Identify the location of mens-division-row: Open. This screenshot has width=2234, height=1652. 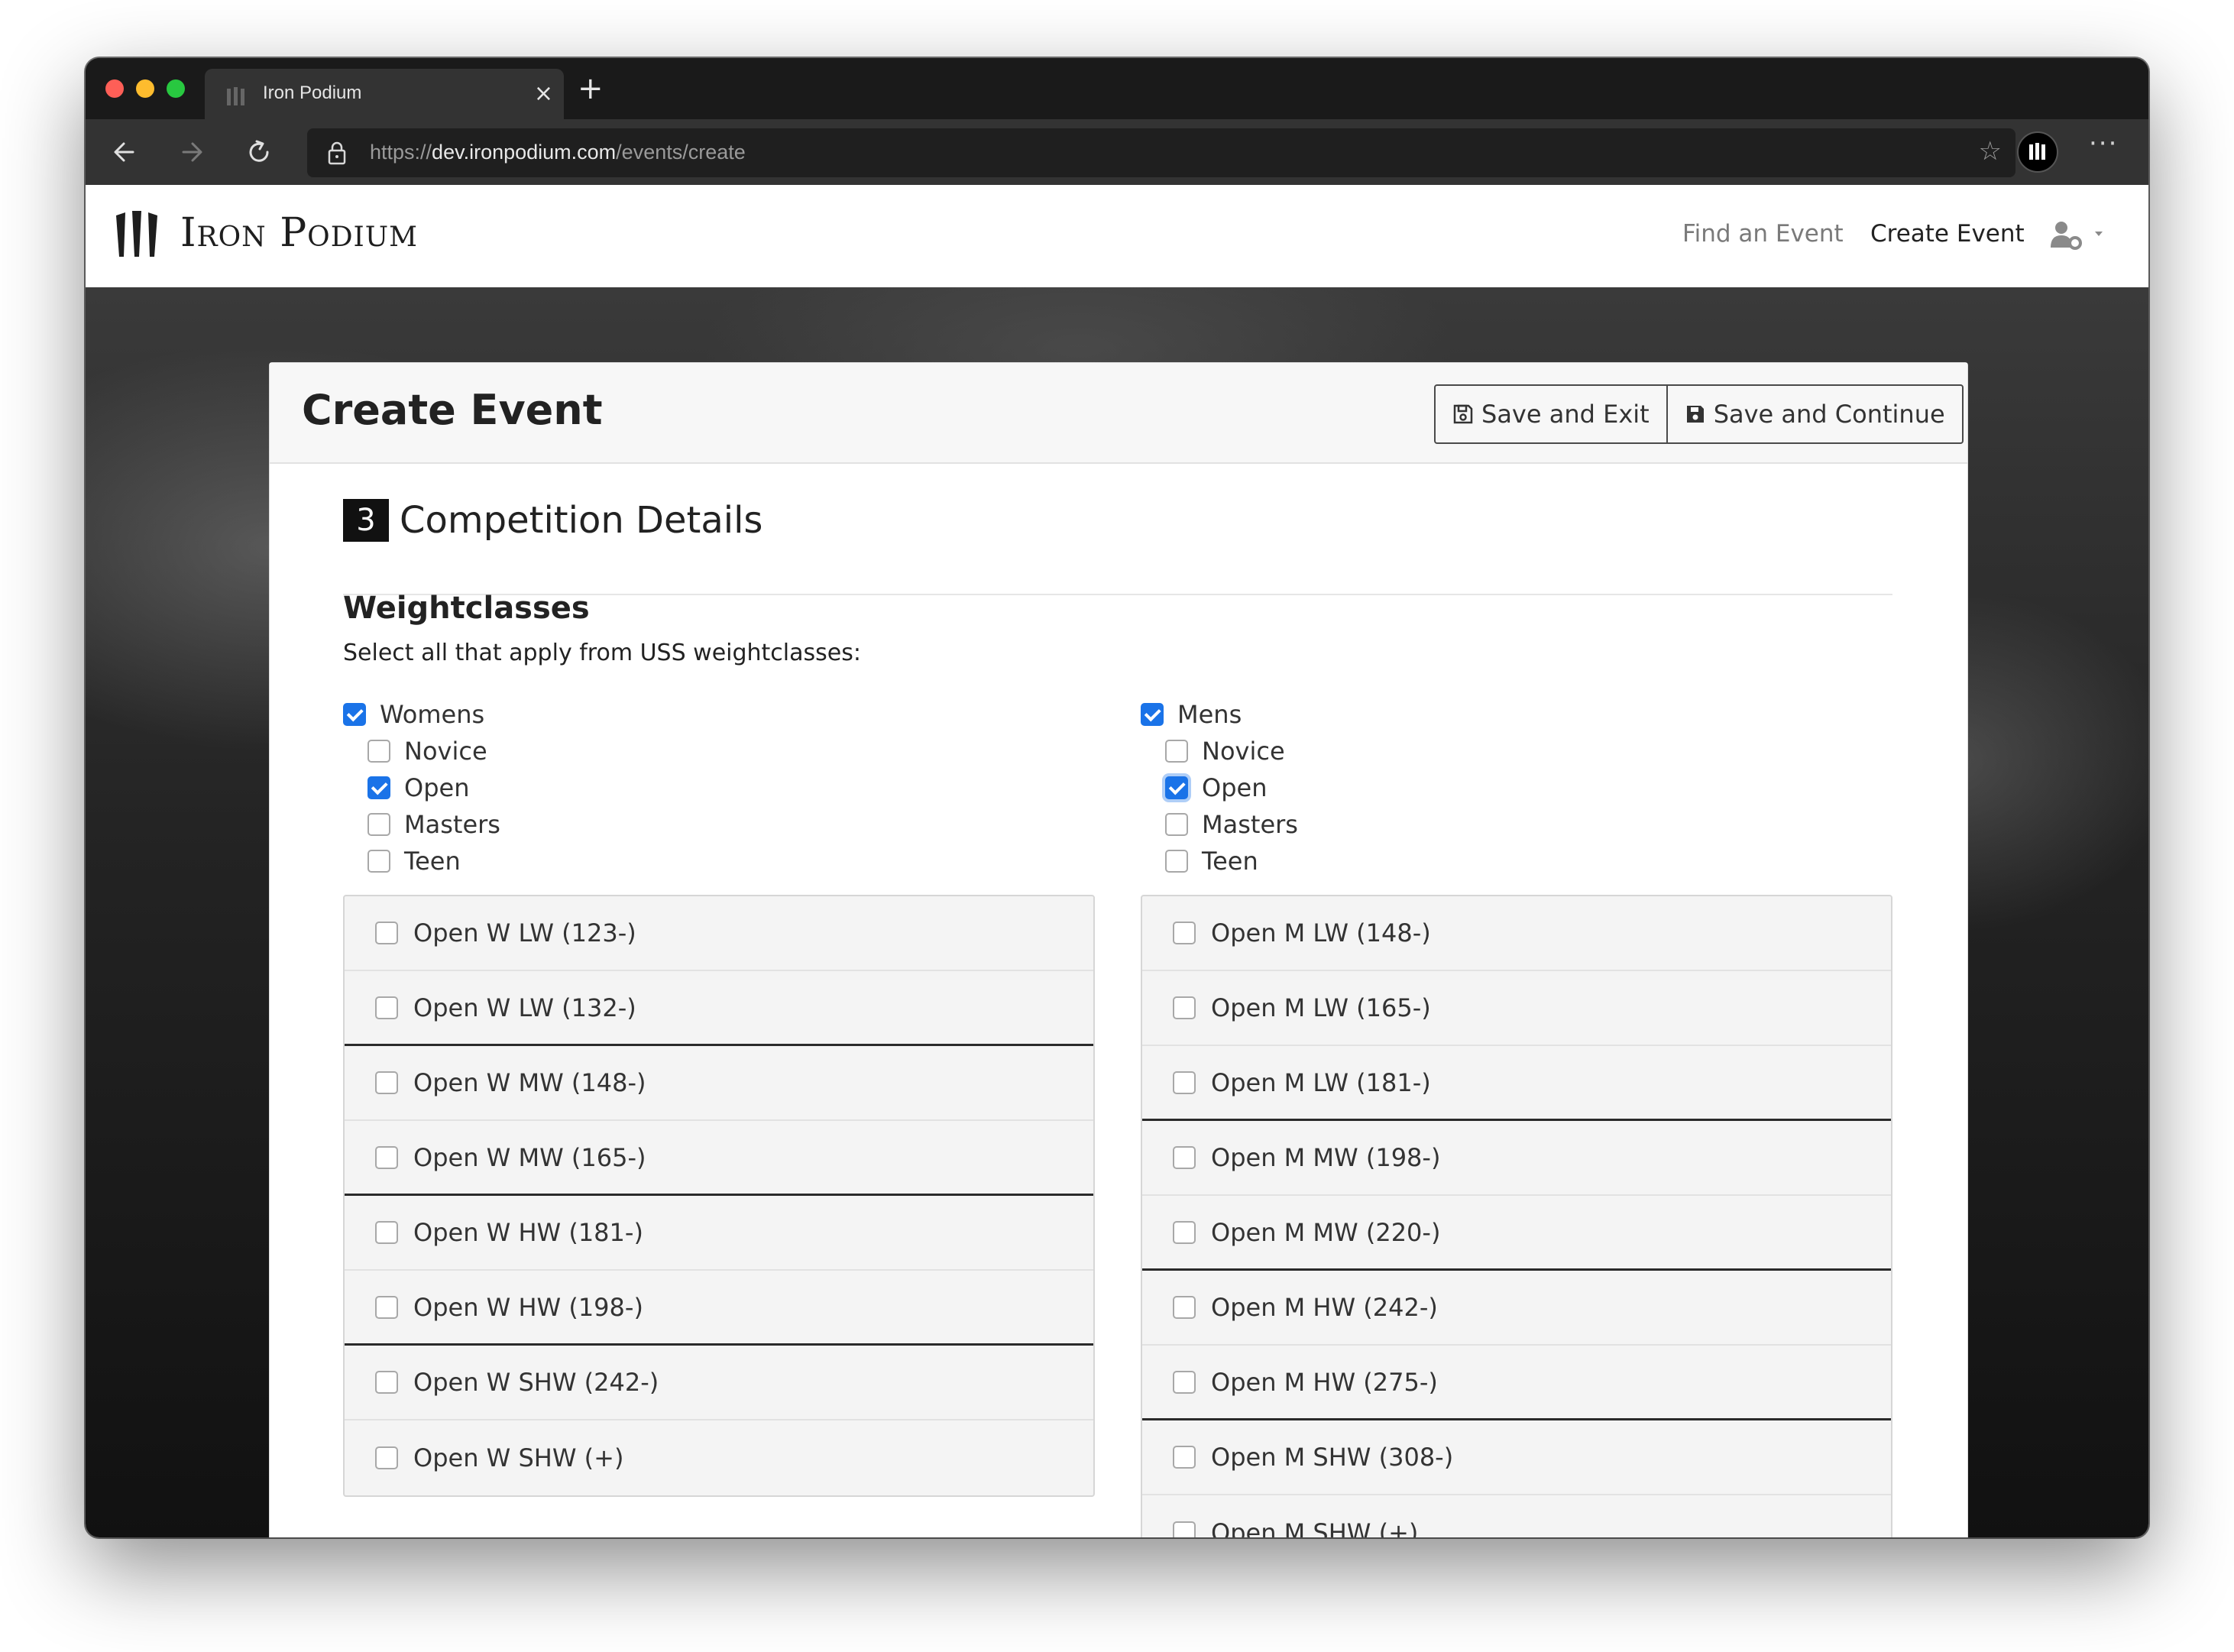
(1528, 787).